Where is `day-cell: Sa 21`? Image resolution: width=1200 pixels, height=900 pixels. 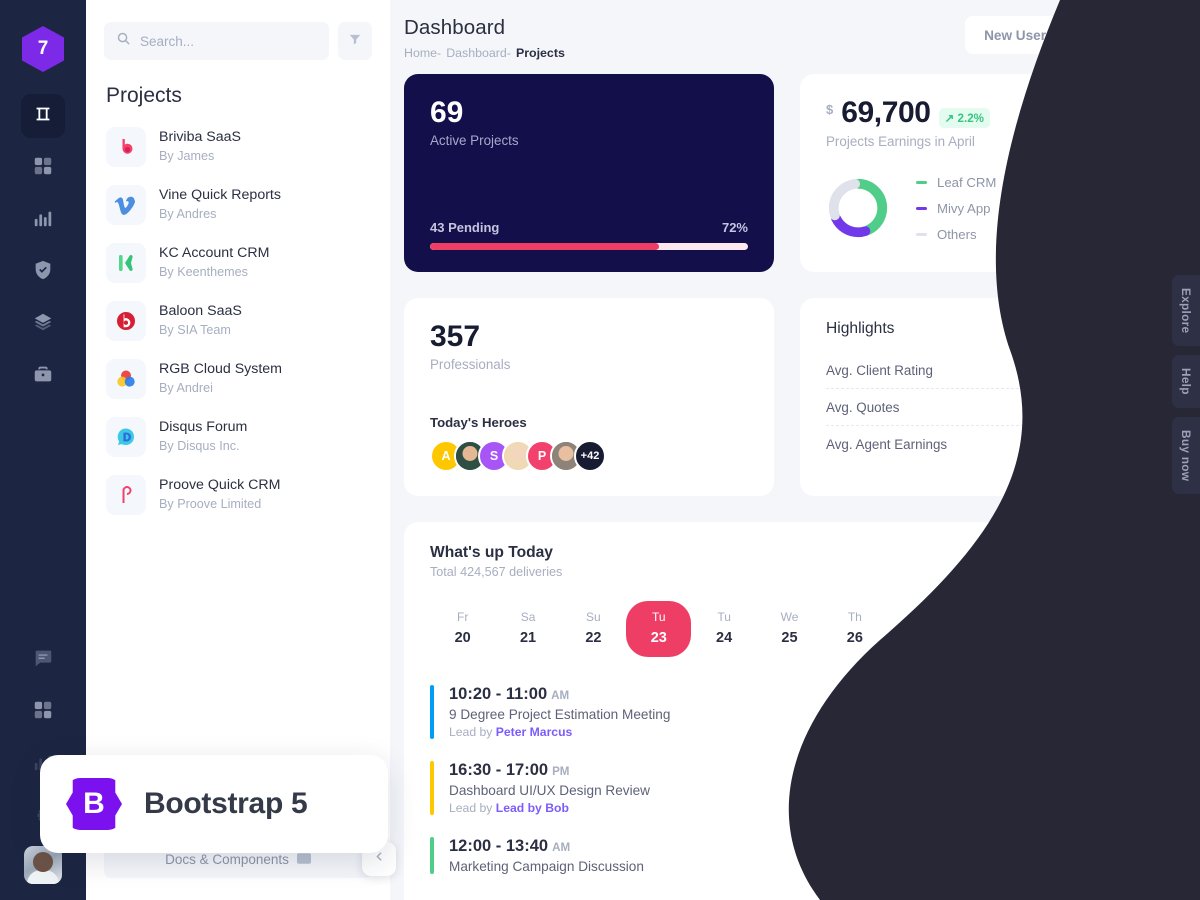
day-cell: Sa 21 is located at coordinates (527, 629).